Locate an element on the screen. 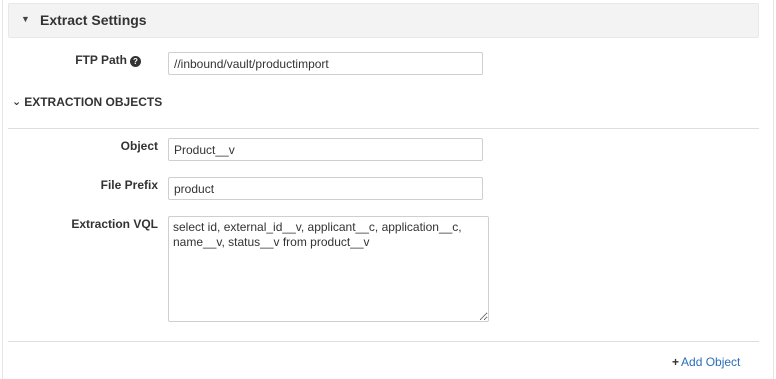 The width and height of the screenshot is (776, 379). caret-down-icon: ▼ is located at coordinates (25, 19).